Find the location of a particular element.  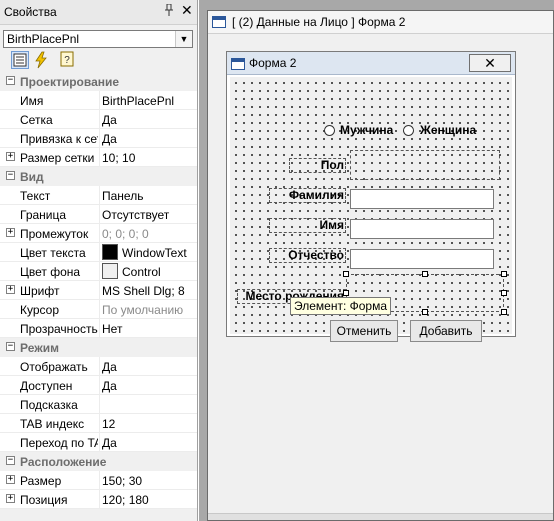

property-row: + Промежуток 0; 0; 0; 0 is located at coordinates (98, 233).